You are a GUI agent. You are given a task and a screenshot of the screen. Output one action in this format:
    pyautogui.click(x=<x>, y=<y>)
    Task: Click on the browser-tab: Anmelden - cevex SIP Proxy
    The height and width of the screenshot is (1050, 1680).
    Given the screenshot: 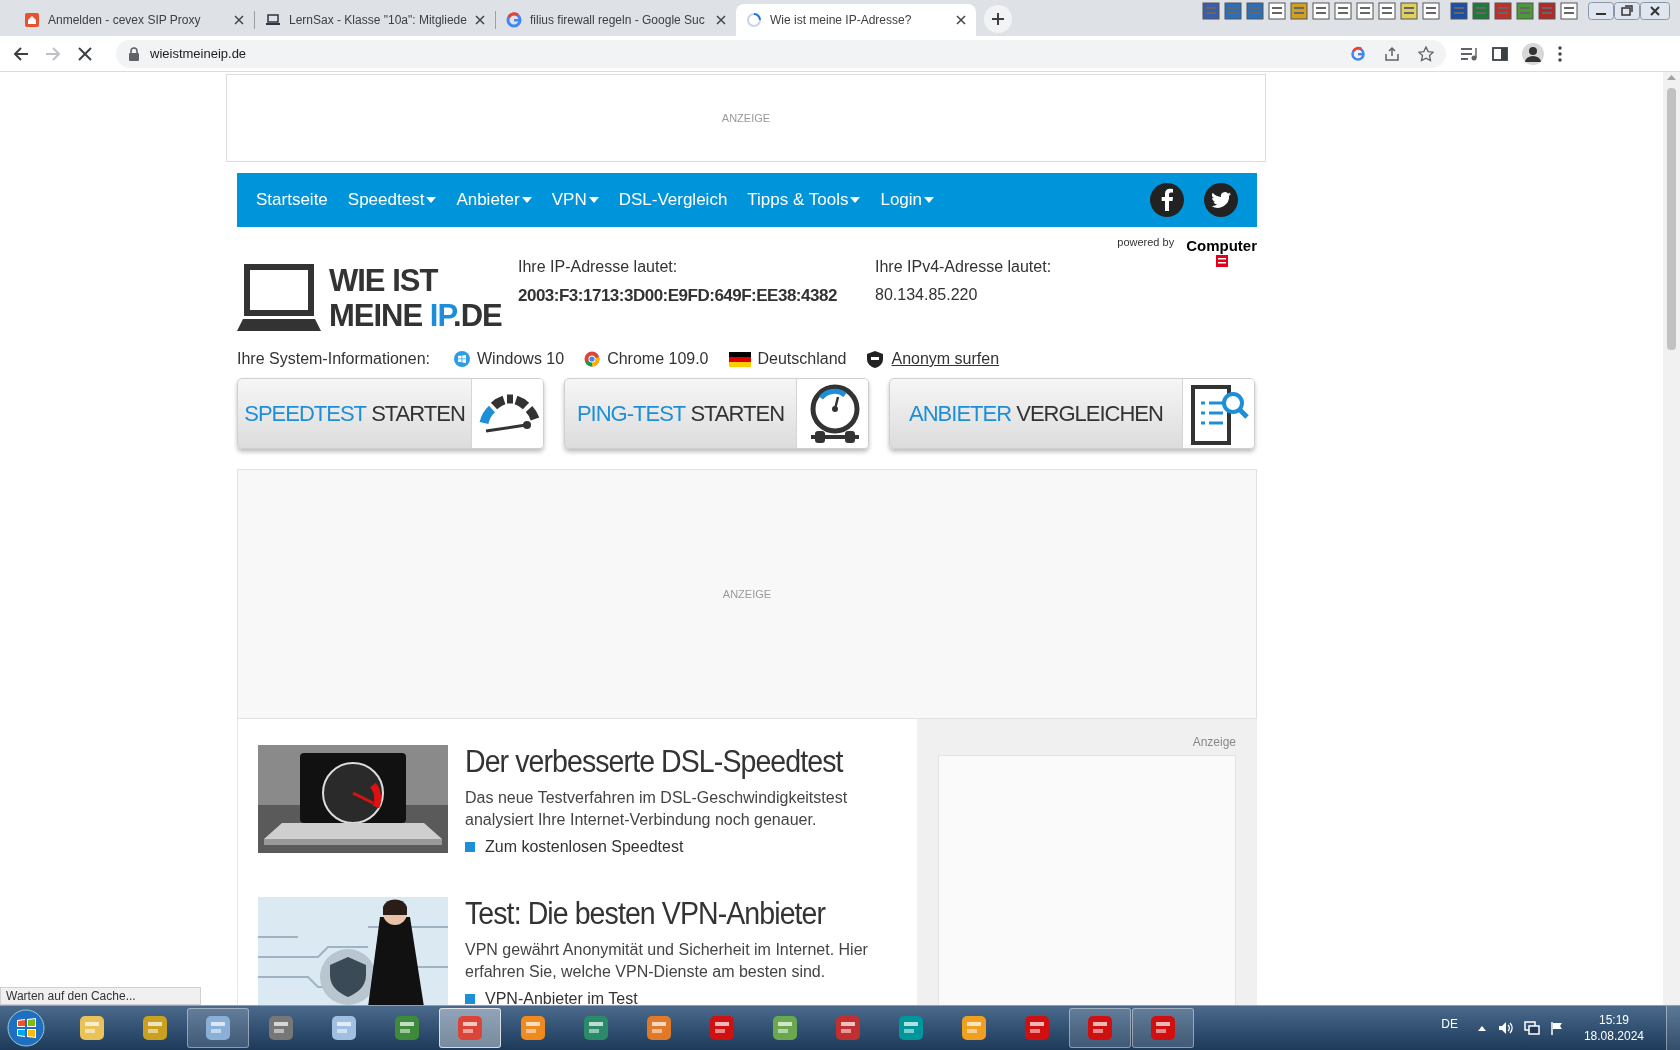 What is the action you would take?
    pyautogui.click(x=134, y=20)
    